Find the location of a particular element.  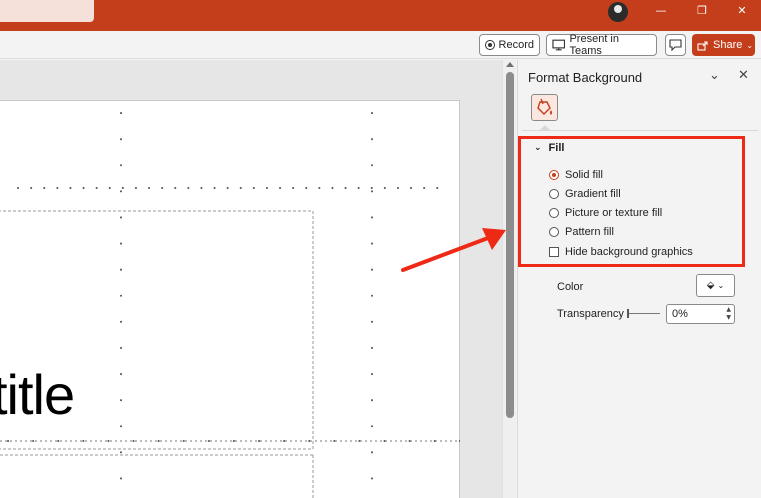

pane-title: Format Background is located at coordinates (585, 77).